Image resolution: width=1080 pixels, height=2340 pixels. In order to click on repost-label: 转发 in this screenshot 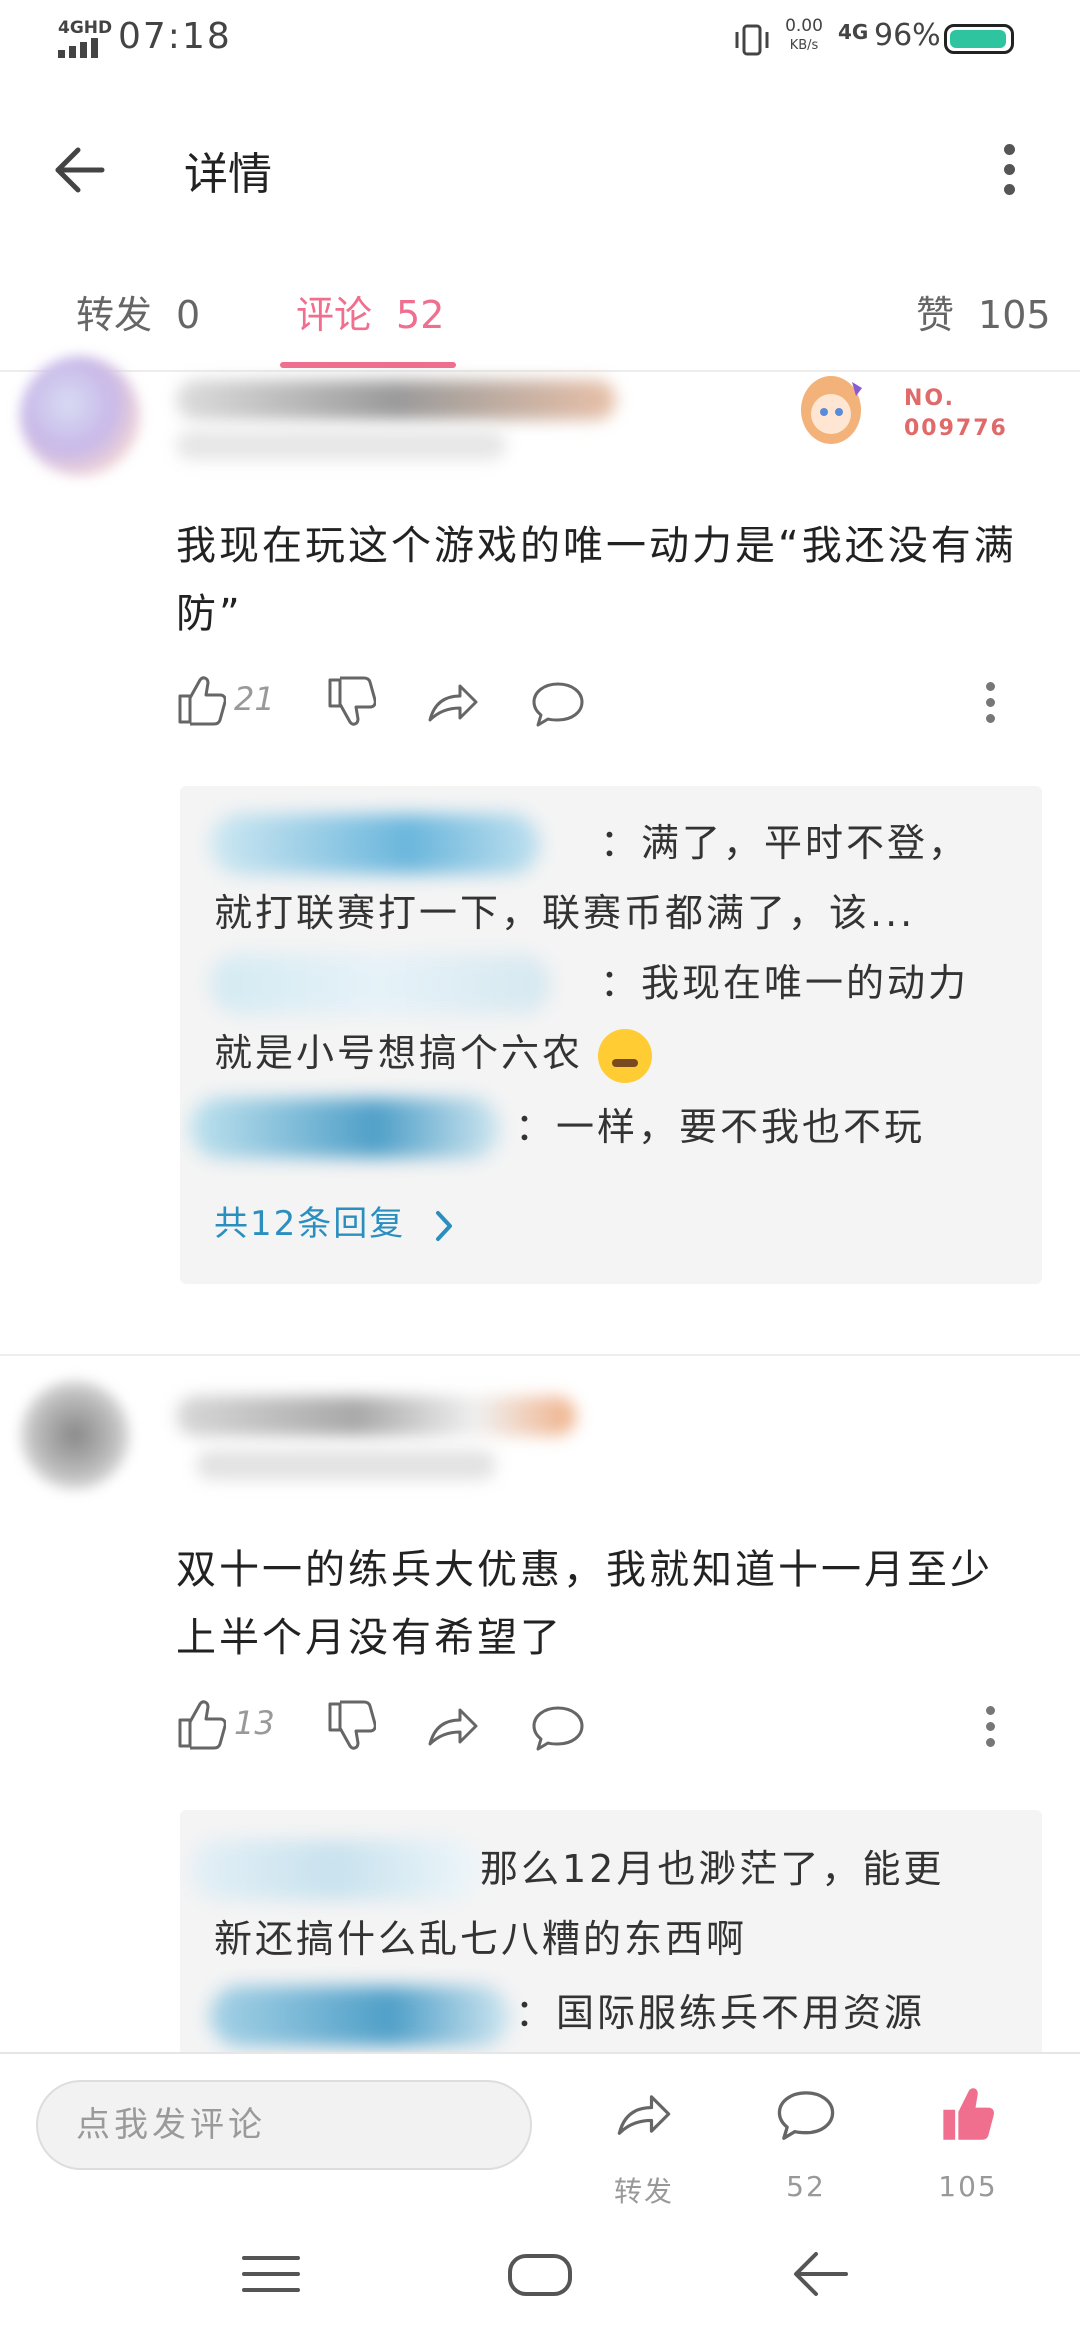, I will do `click(643, 2191)`.